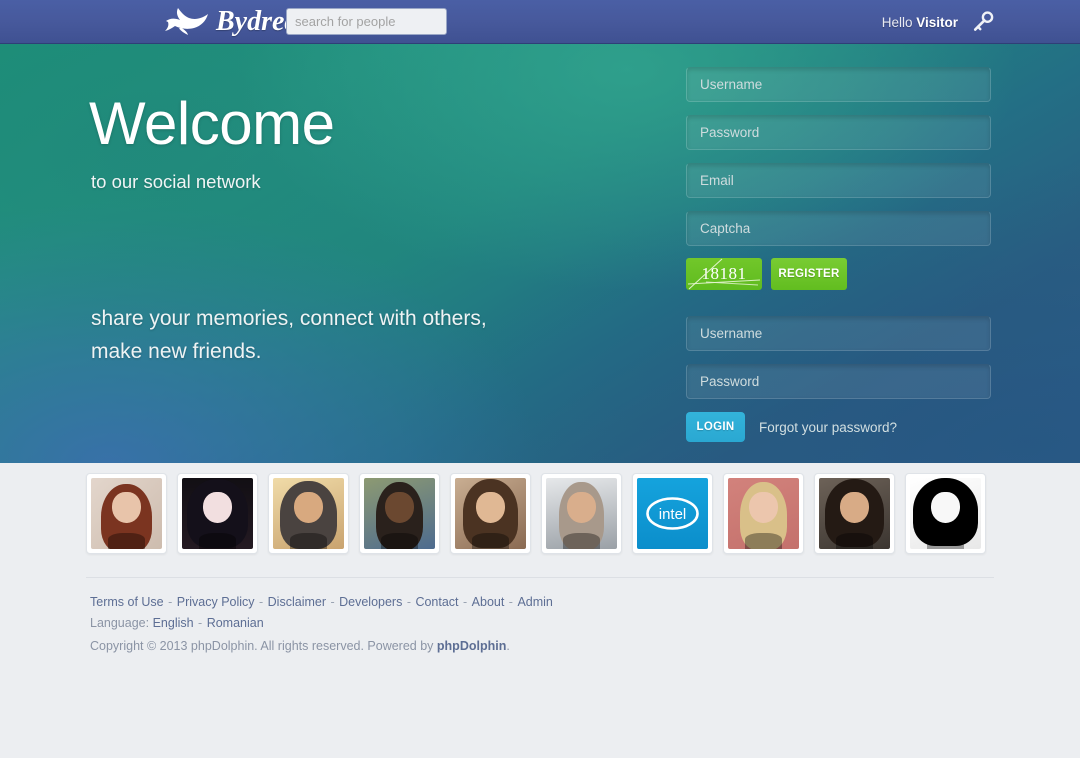  Describe the element at coordinates (436, 602) in the screenshot. I see `footer-link-contact: Contact` at that location.